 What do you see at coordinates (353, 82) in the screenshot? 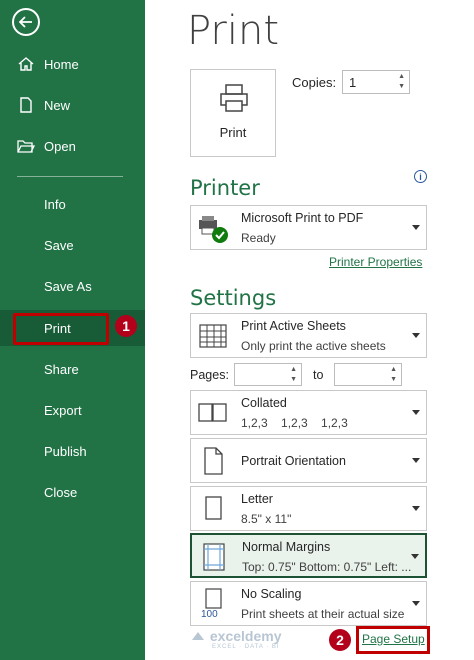
I see `copies-value: 1` at bounding box center [353, 82].